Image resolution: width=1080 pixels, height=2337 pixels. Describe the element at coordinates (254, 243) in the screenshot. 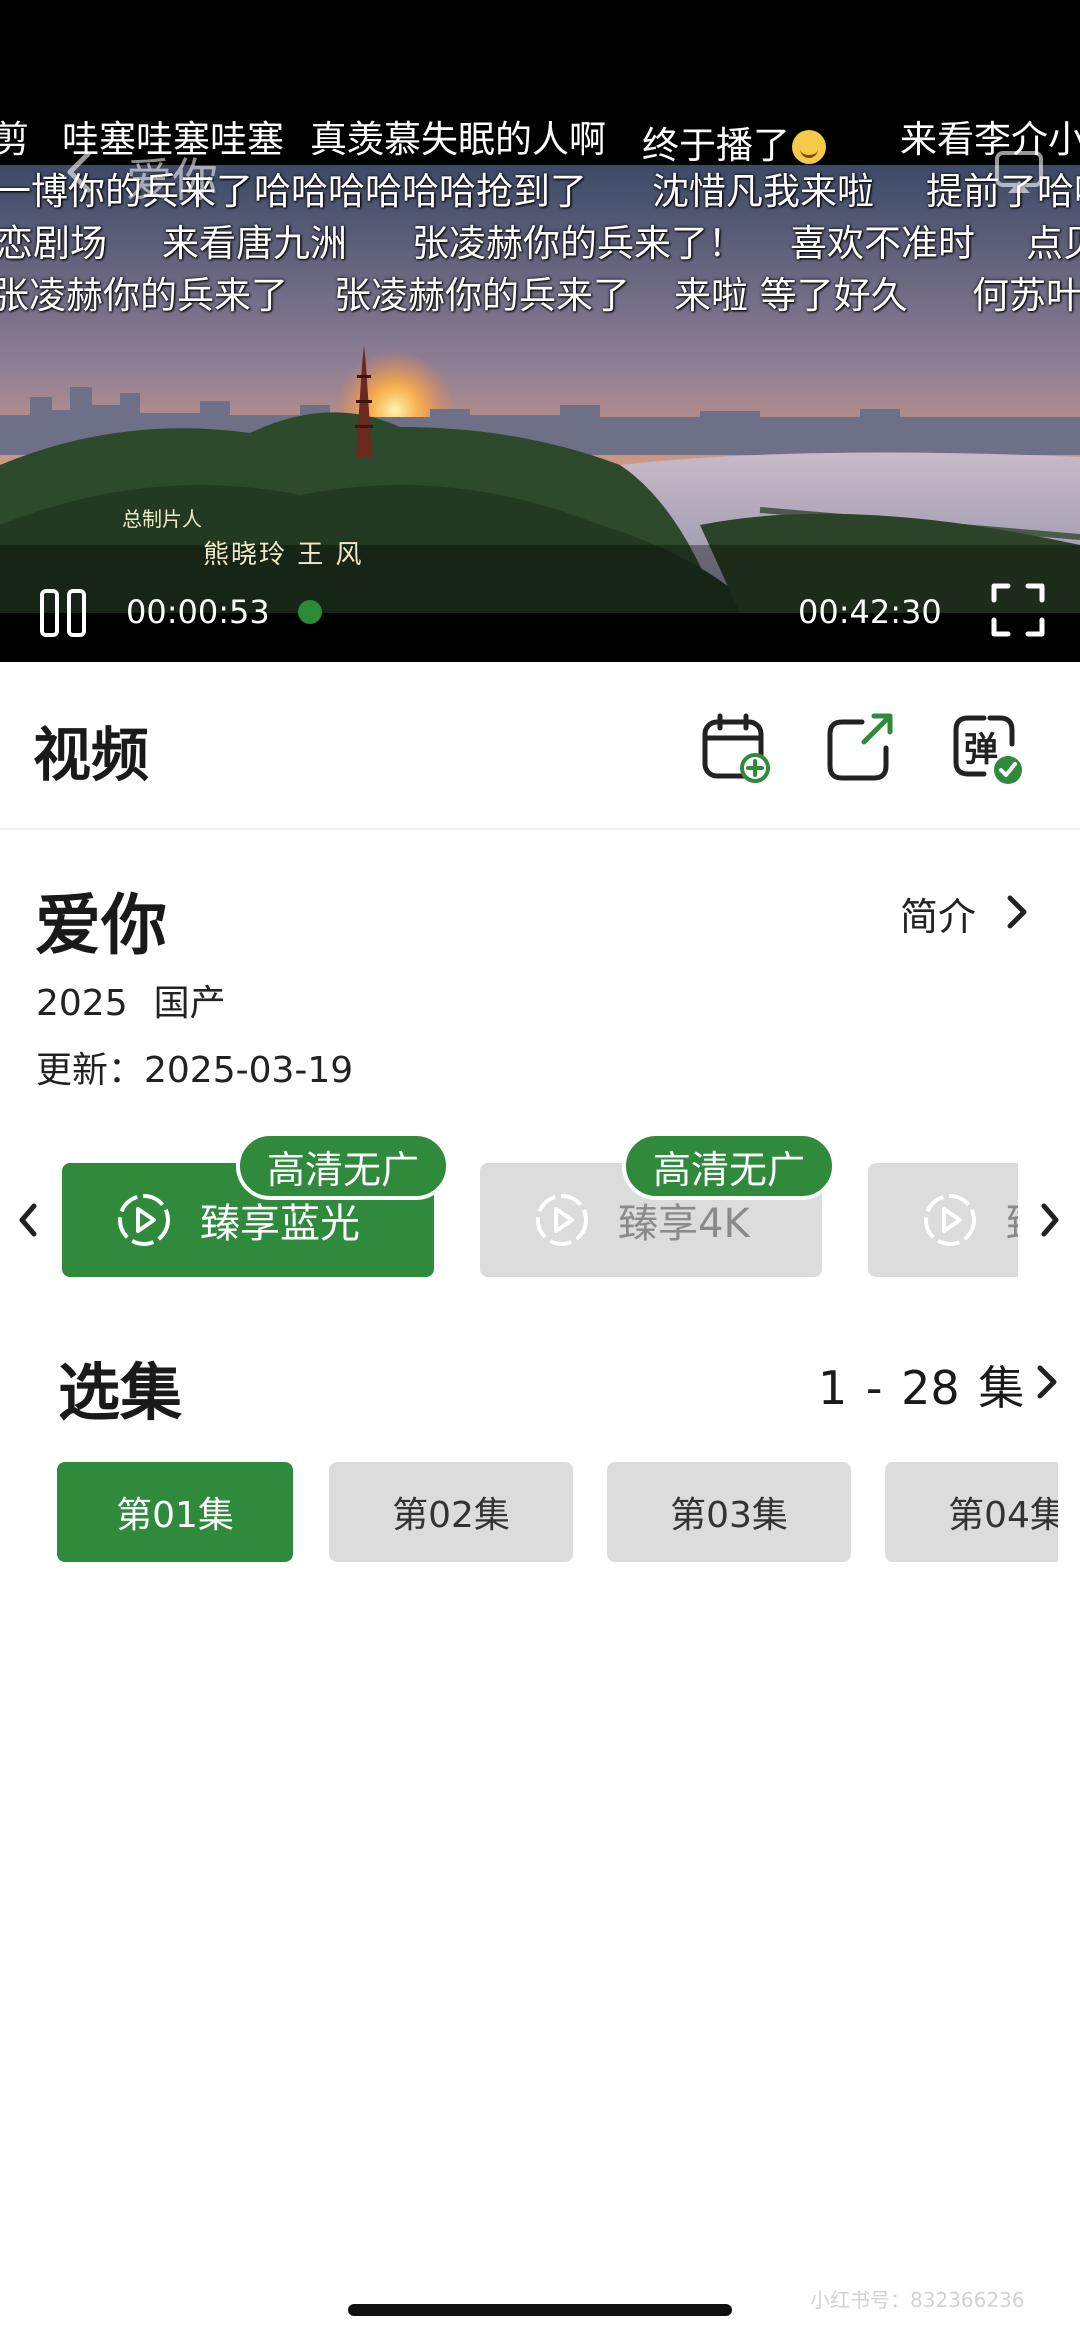

I see `danmaku-comment: 来看唐九洲` at that location.